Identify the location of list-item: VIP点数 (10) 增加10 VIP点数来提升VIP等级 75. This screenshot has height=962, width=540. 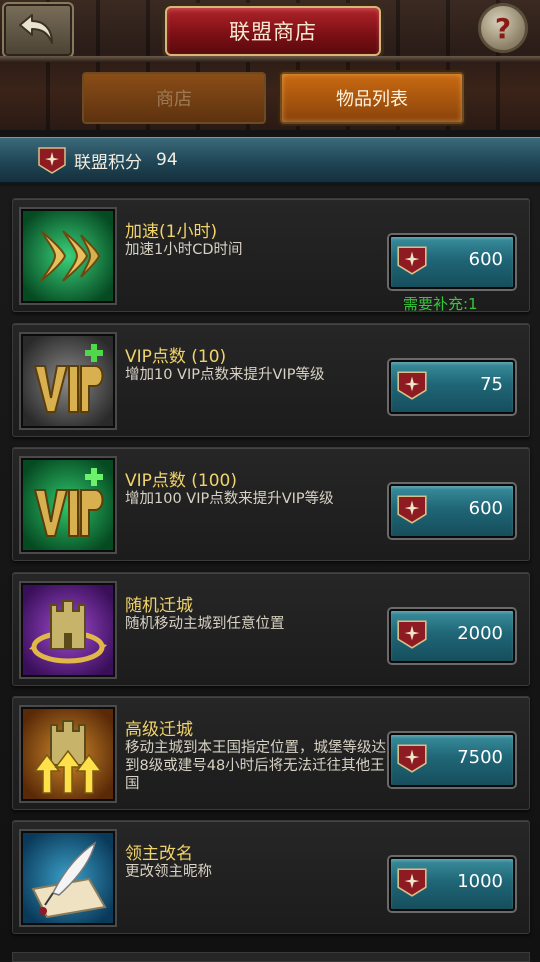
(271, 380).